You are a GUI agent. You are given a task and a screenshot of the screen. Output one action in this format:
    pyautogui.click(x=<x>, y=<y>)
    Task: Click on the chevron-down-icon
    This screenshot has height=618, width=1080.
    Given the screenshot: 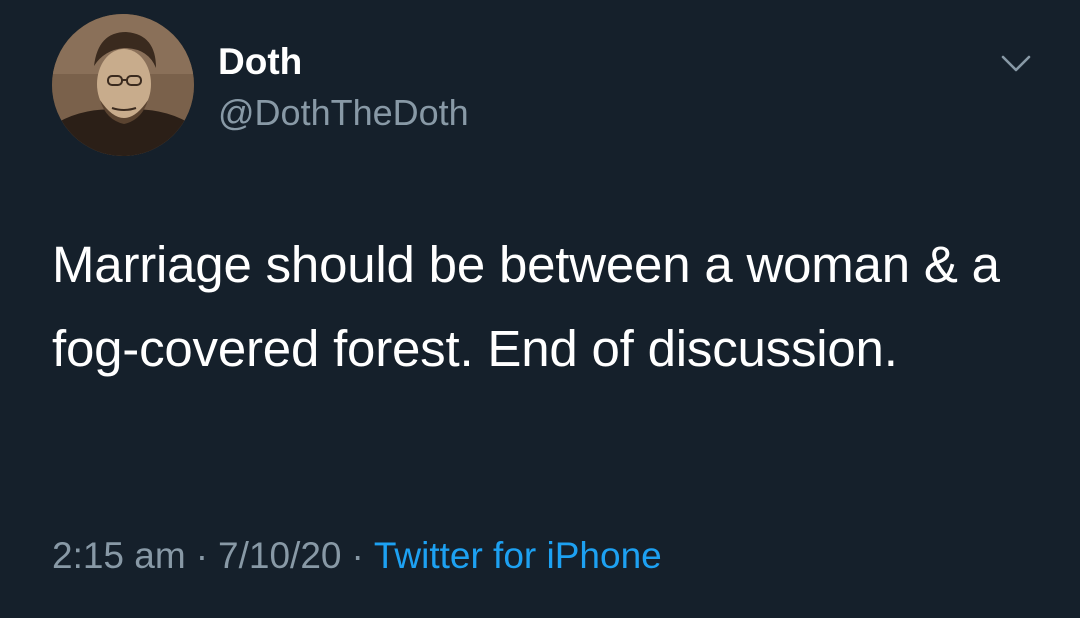 What is the action you would take?
    pyautogui.click(x=1016, y=62)
    